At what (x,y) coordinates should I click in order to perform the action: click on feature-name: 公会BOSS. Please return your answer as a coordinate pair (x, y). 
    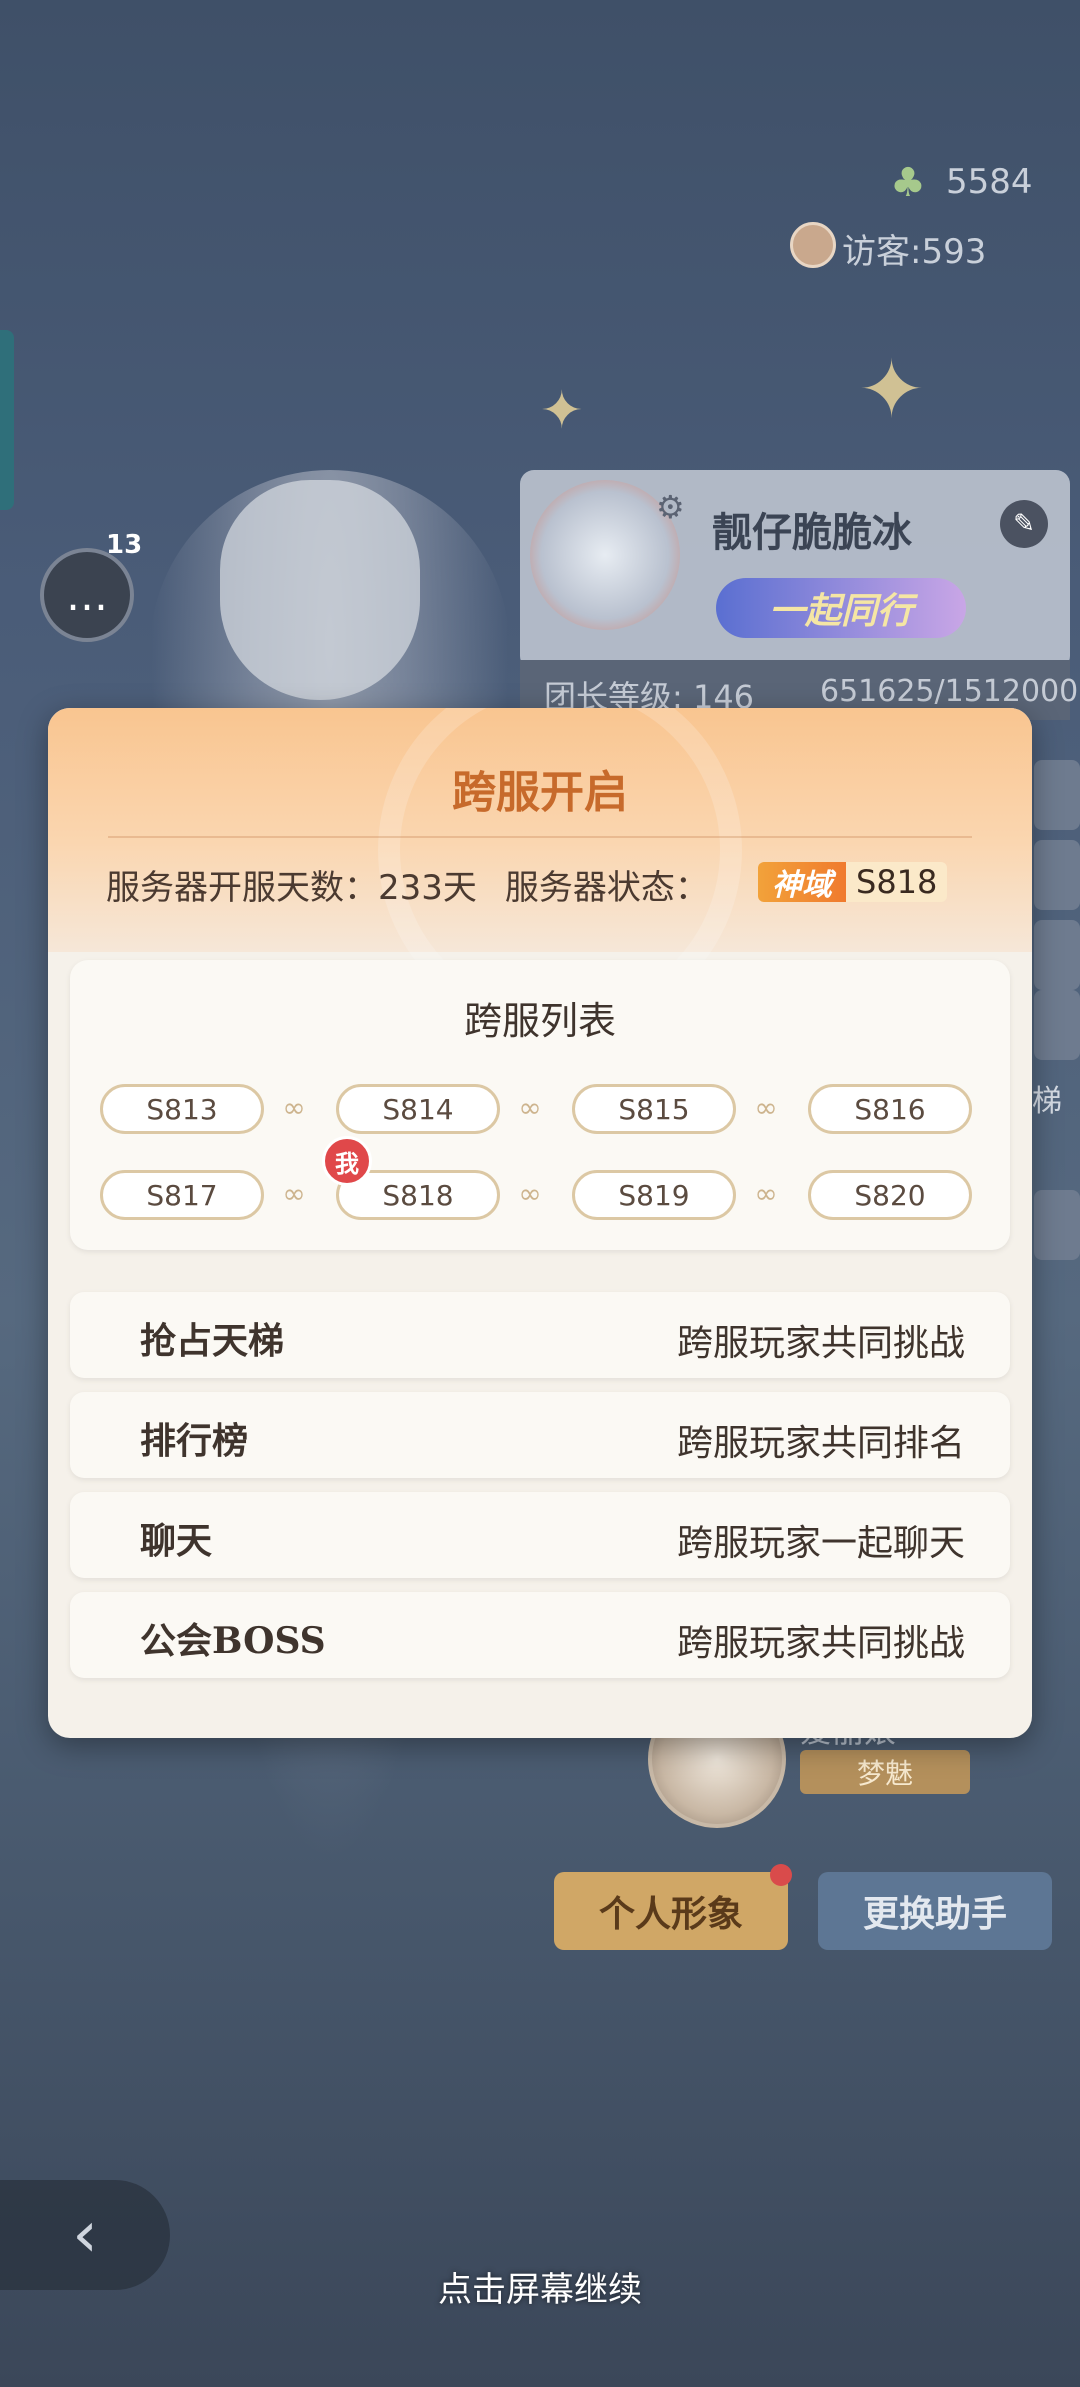
    Looking at the image, I should click on (233, 1641).